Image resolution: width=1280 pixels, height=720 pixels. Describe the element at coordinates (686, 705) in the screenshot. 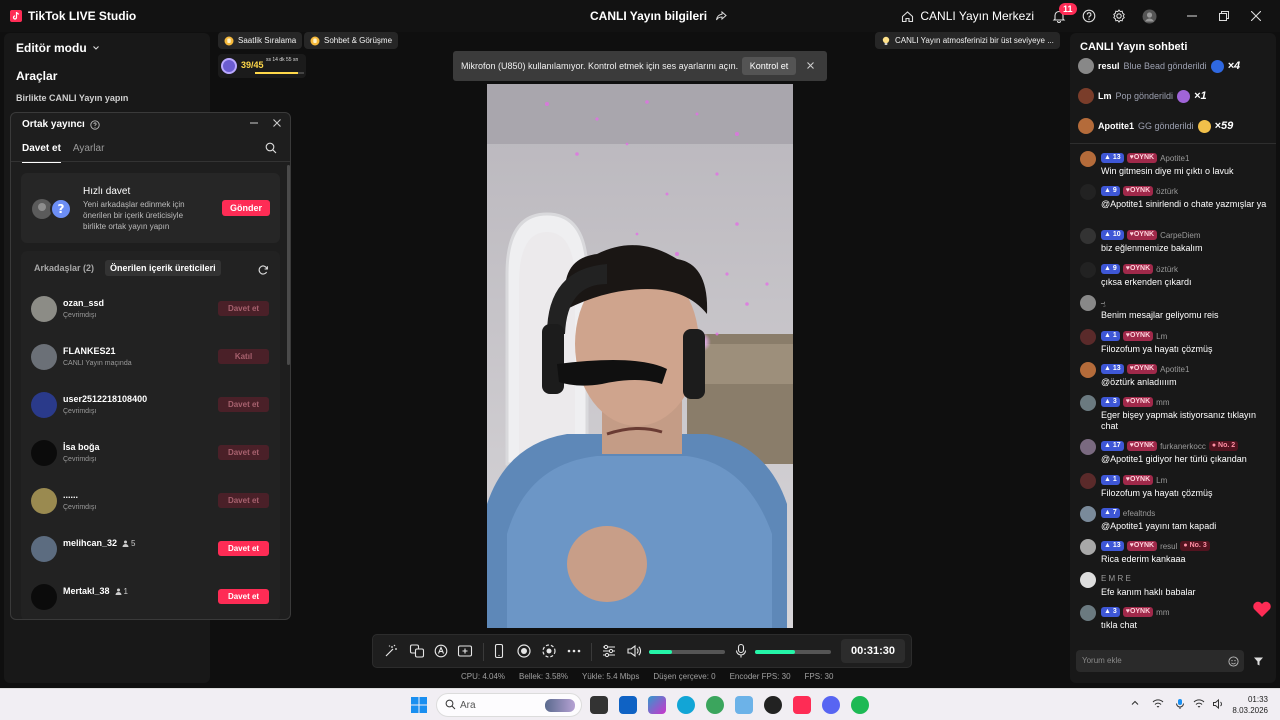

I see `edge-icon` at that location.